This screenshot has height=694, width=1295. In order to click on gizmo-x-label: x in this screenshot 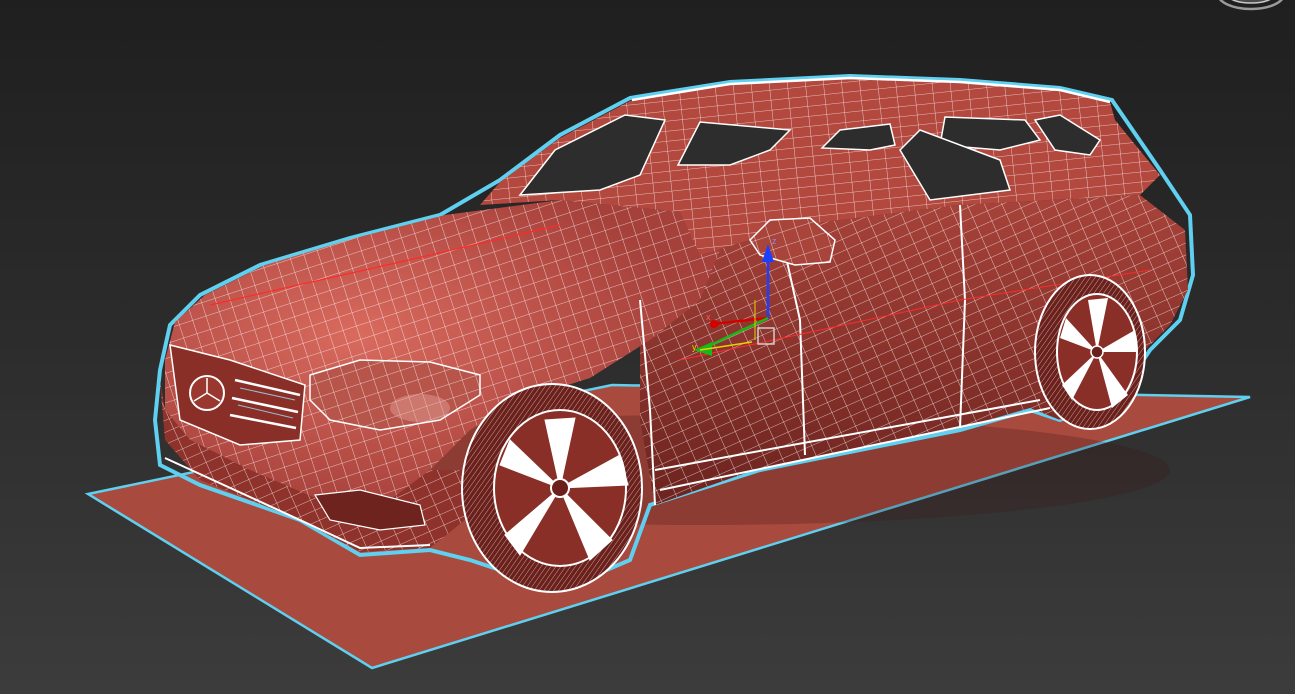, I will do `click(708, 317)`.